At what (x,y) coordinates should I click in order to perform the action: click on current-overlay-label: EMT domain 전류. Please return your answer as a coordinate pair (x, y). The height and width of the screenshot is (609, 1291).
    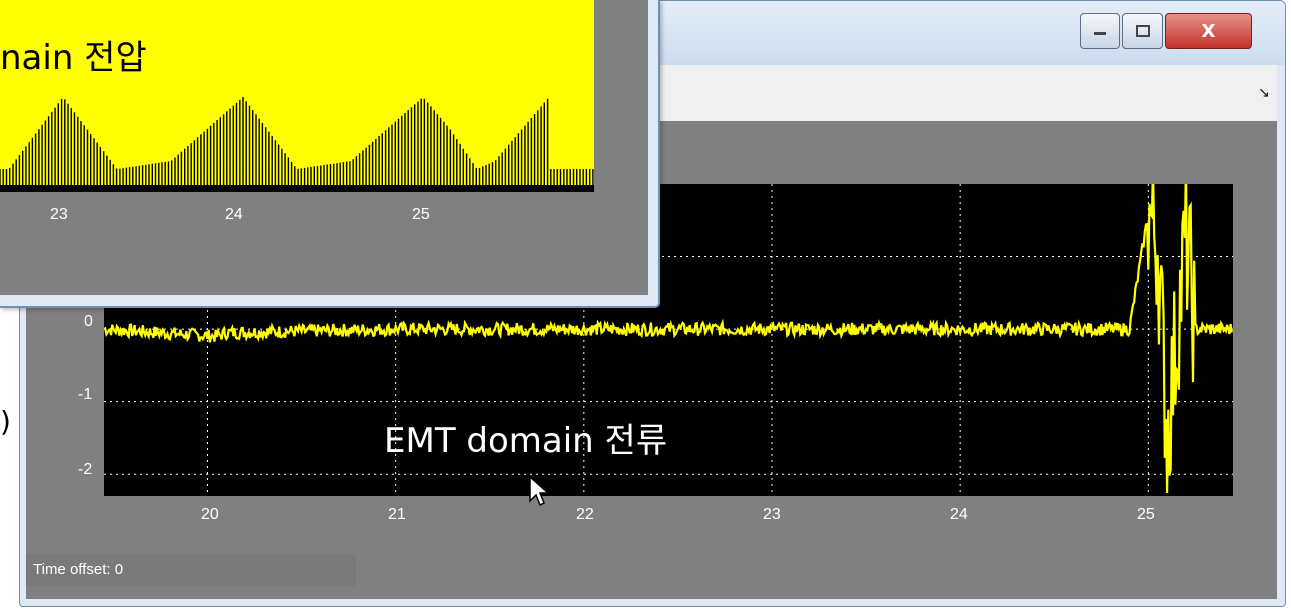
    Looking at the image, I should click on (526, 441).